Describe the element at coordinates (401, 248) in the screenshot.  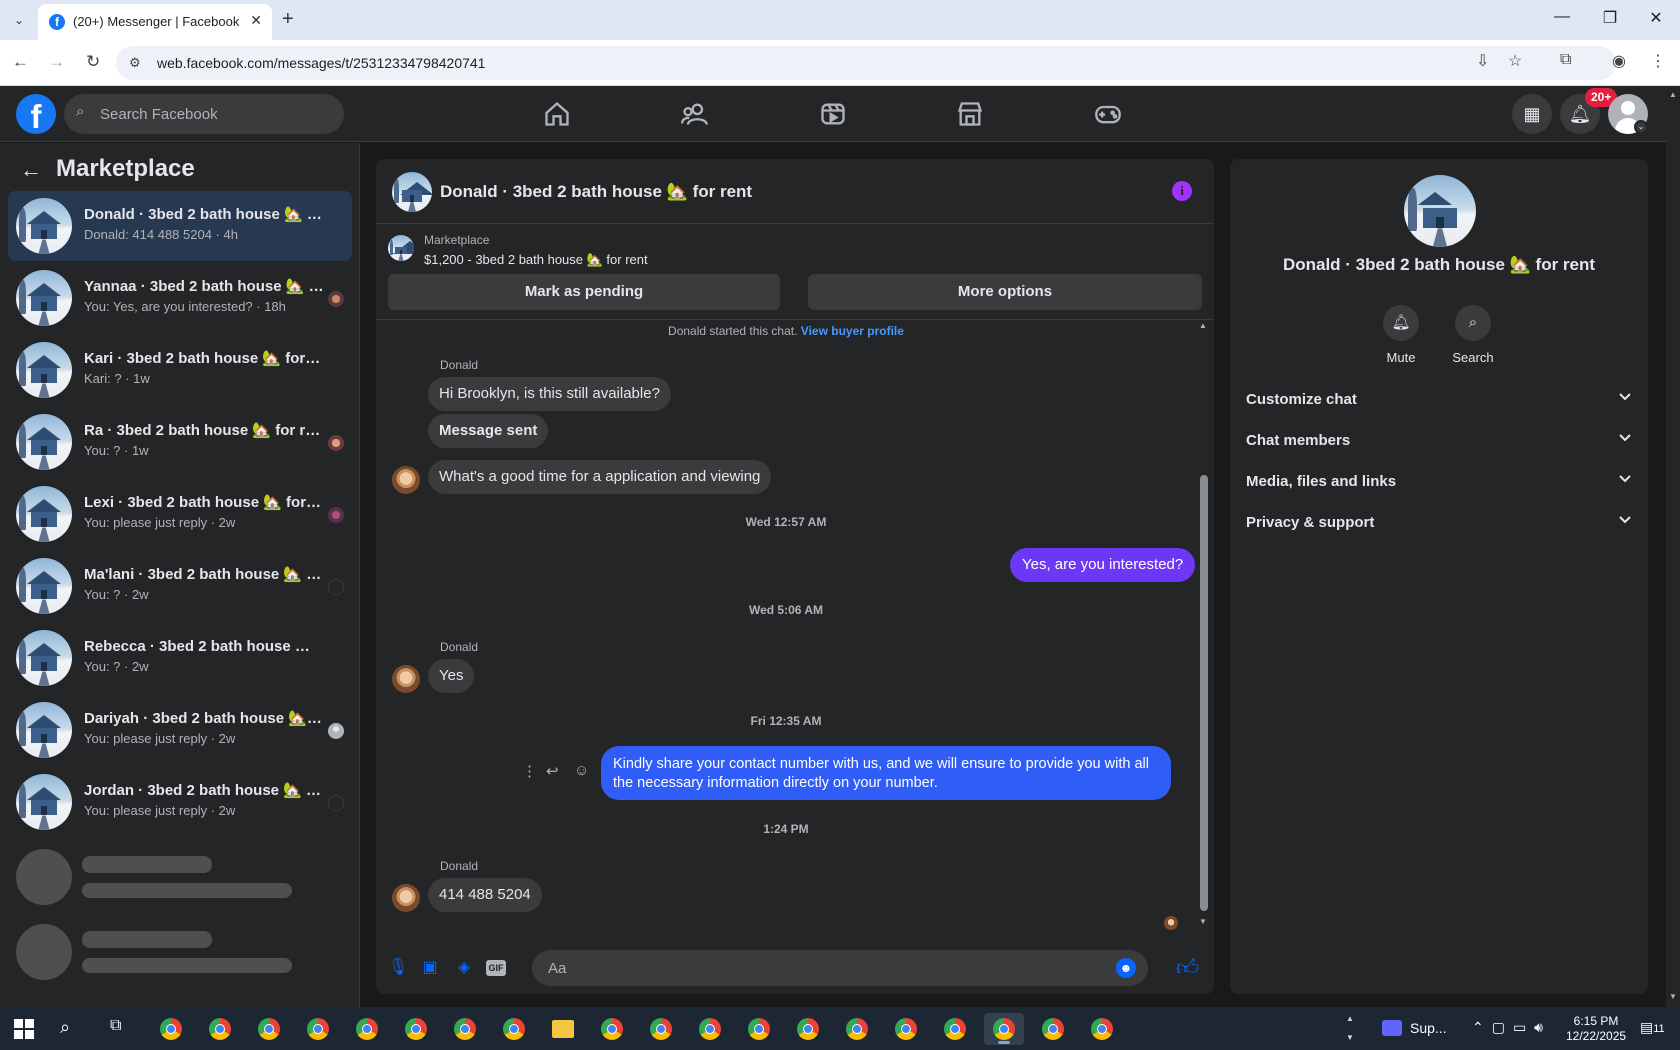
I see `listing-thumbnail` at that location.